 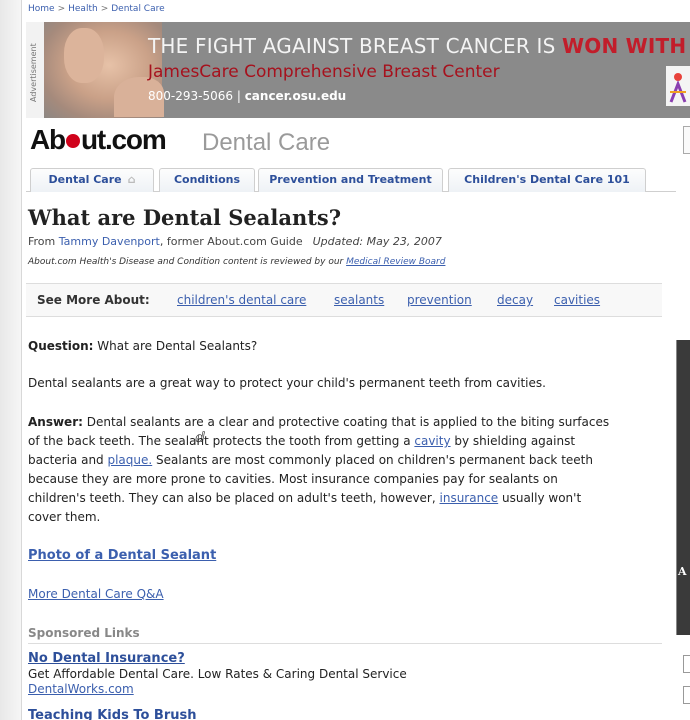 I want to click on divider, so click(x=345, y=643).